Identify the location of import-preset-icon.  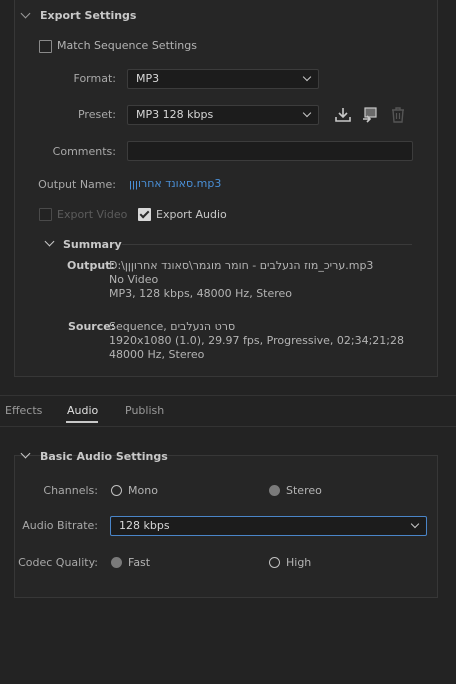
(370, 115).